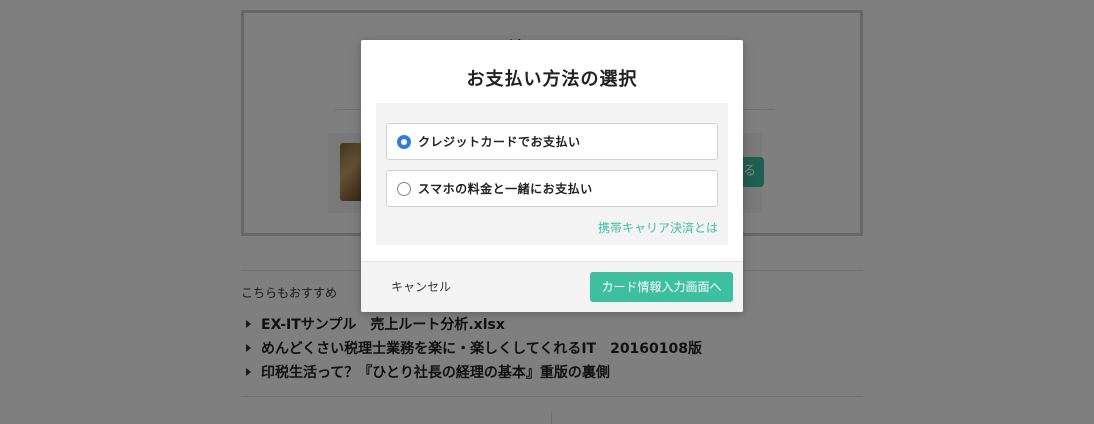  I want to click on payment-options-panel: クレジットカードでお支払い スマホの料金と一緒にお支払い 携帯キャリア決済とは, so click(552, 174).